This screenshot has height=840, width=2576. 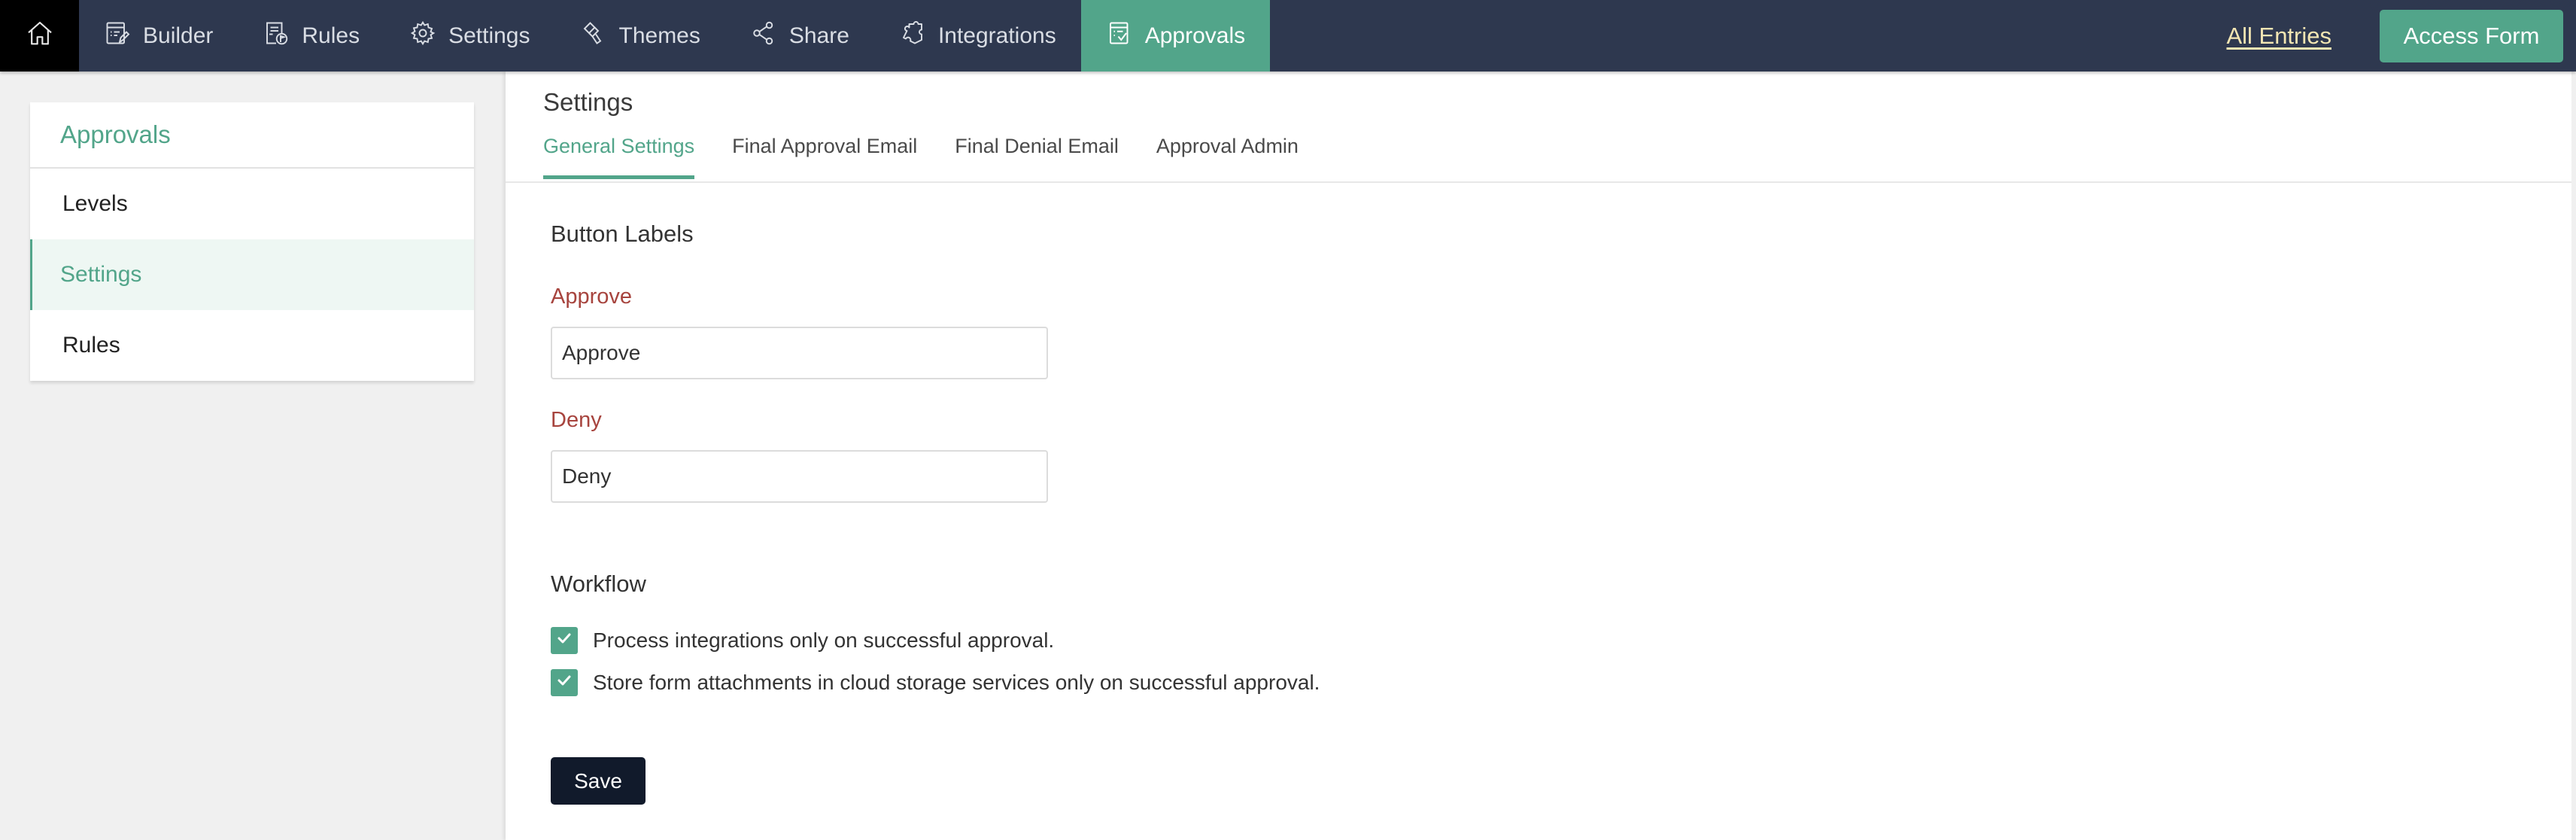 I want to click on nav-themes: Themes, so click(x=640, y=36).